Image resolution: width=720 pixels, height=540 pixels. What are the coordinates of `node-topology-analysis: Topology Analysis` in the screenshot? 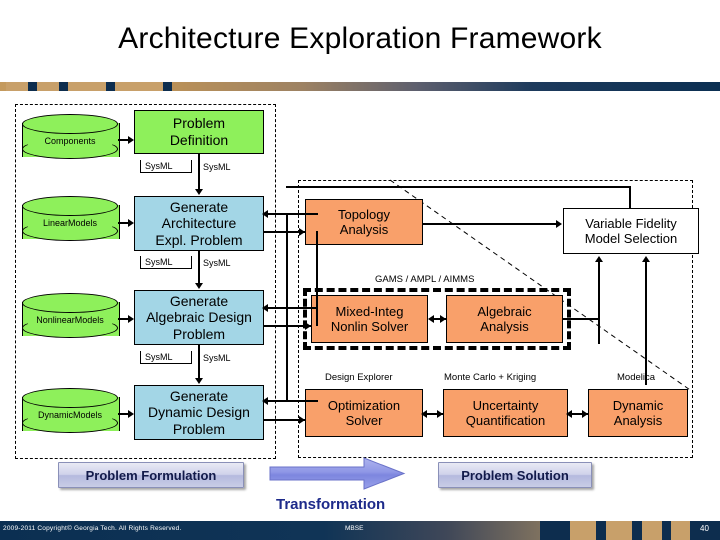 It's located at (364, 222).